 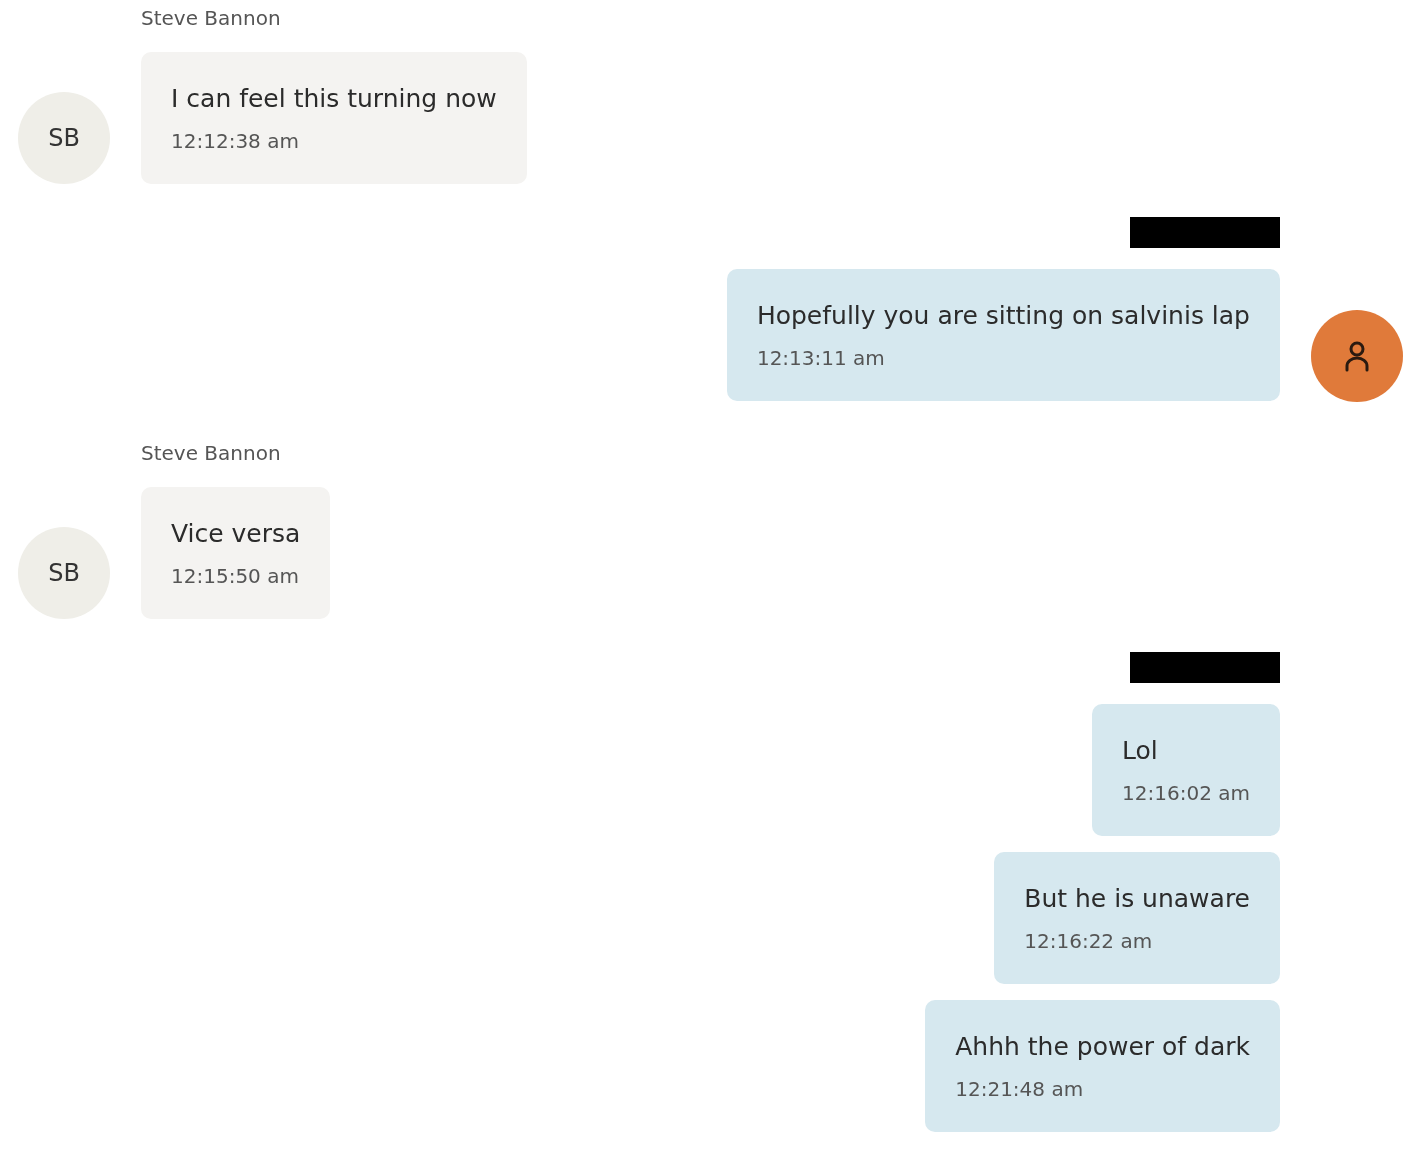 I want to click on message-text: Vice versa, so click(x=236, y=534).